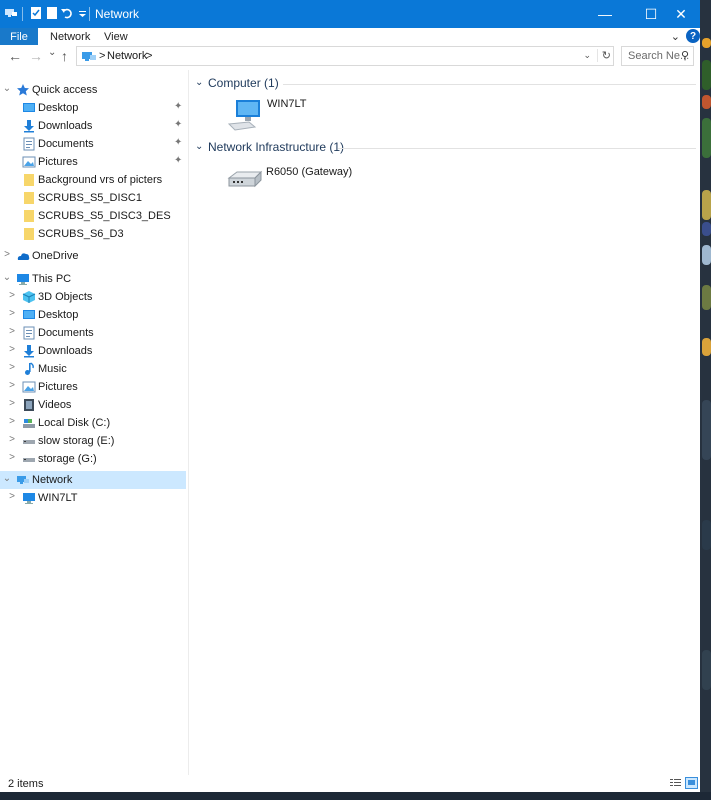 The image size is (711, 800). I want to click on nav-quick-downloads: Downloads ✦, so click(93, 126).